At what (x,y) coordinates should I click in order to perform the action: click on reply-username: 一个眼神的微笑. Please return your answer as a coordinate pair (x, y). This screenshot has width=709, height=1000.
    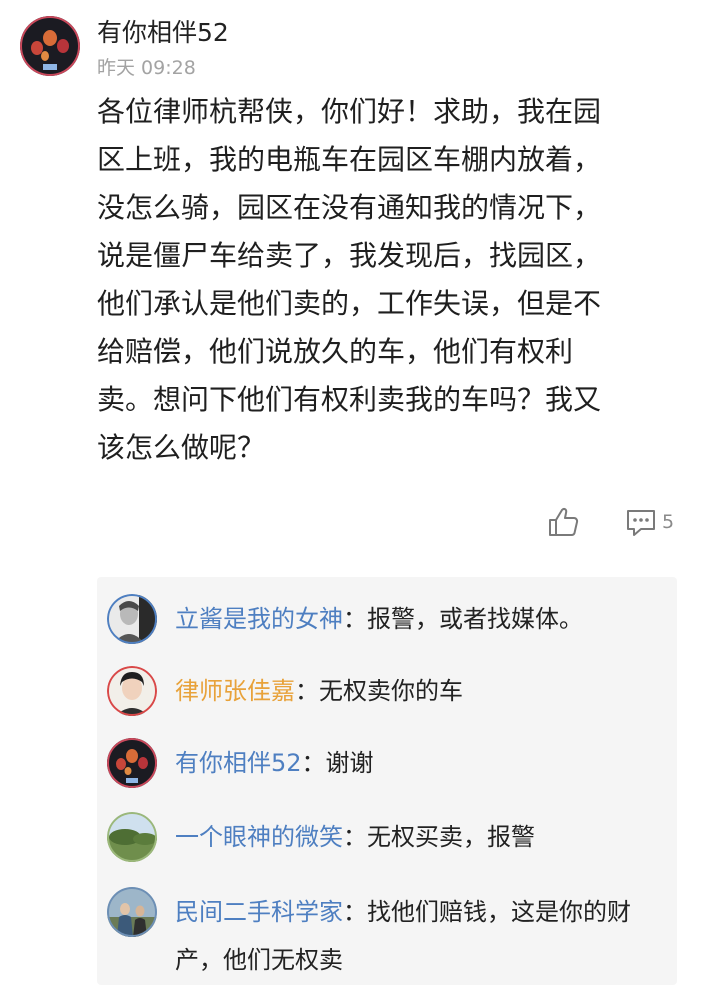
    Looking at the image, I should click on (259, 837).